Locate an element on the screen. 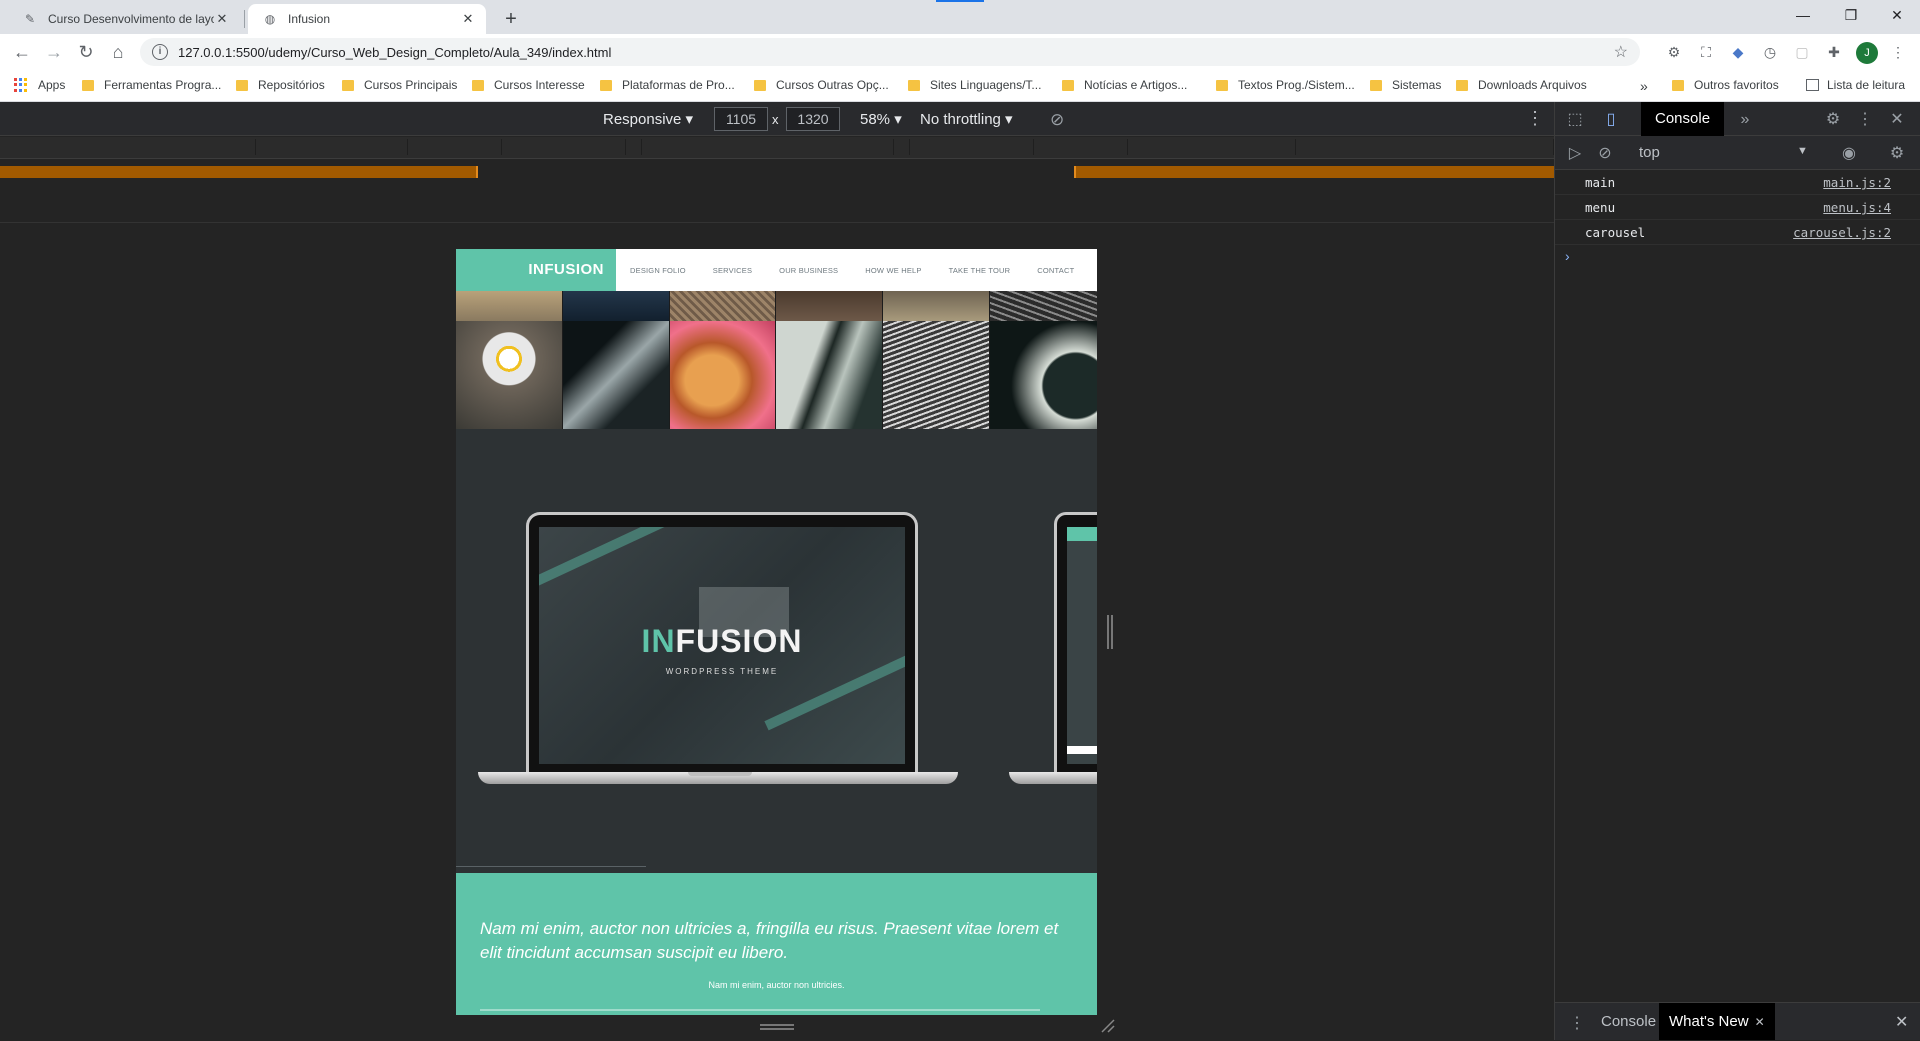 This screenshot has height=1041, width=1920. media-query-bar-breakpoints is located at coordinates (777, 148).